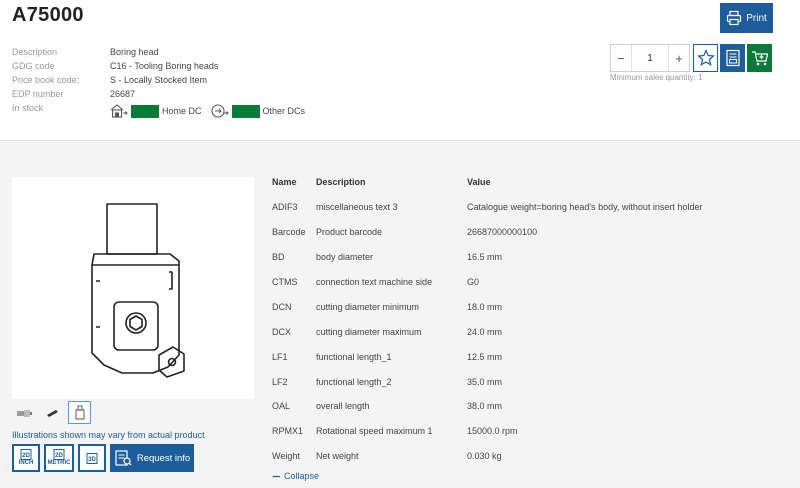  I want to click on print-button: Print, so click(746, 18).